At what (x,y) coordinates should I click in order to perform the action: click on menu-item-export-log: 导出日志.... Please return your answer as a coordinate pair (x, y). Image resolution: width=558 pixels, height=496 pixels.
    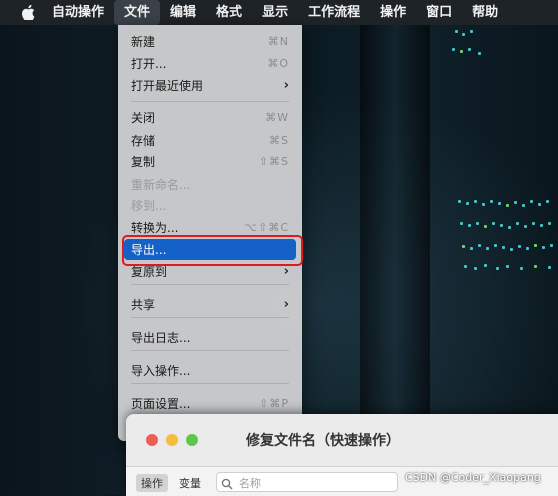
    Looking at the image, I should click on (210, 337).